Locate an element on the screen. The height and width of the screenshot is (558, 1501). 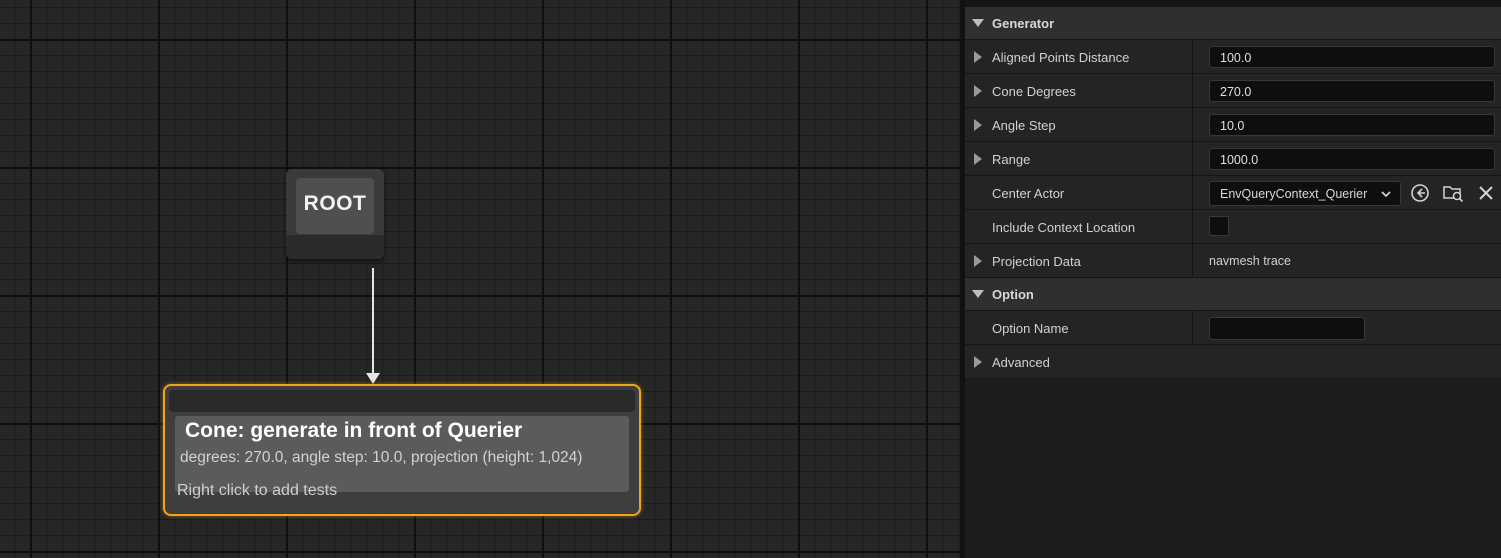
generator-node-input-pin is located at coordinates (402, 401).